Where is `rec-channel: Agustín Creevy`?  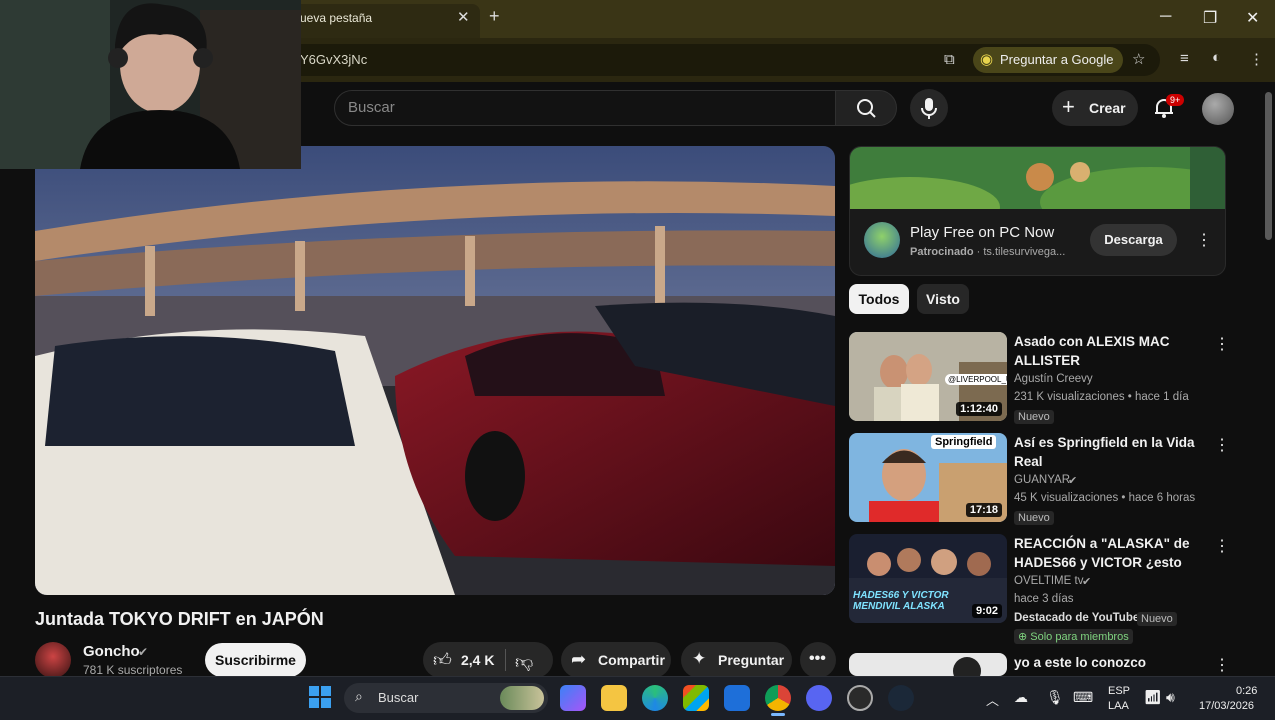
rec-channel: Agustín Creevy is located at coordinates (1053, 379).